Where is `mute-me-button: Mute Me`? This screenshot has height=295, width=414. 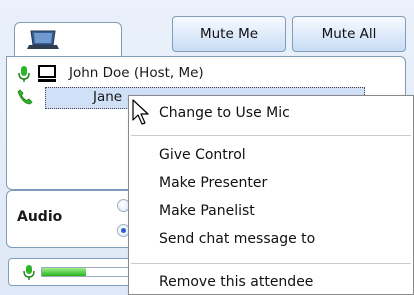 mute-me-button: Mute Me is located at coordinates (229, 34).